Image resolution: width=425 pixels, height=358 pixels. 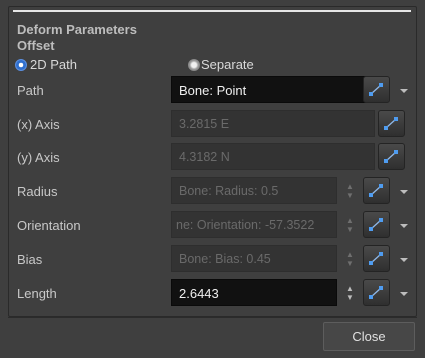 I want to click on radius-field: Bone: Radius: 0.5, so click(x=254, y=190).